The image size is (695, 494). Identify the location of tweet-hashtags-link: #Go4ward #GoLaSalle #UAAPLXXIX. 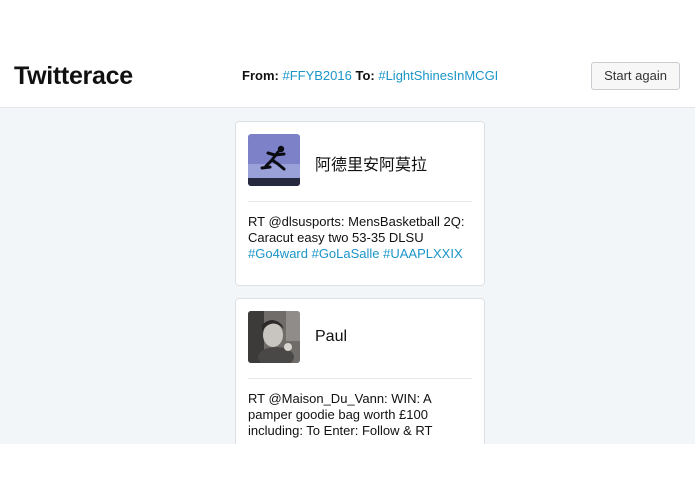
(355, 253).